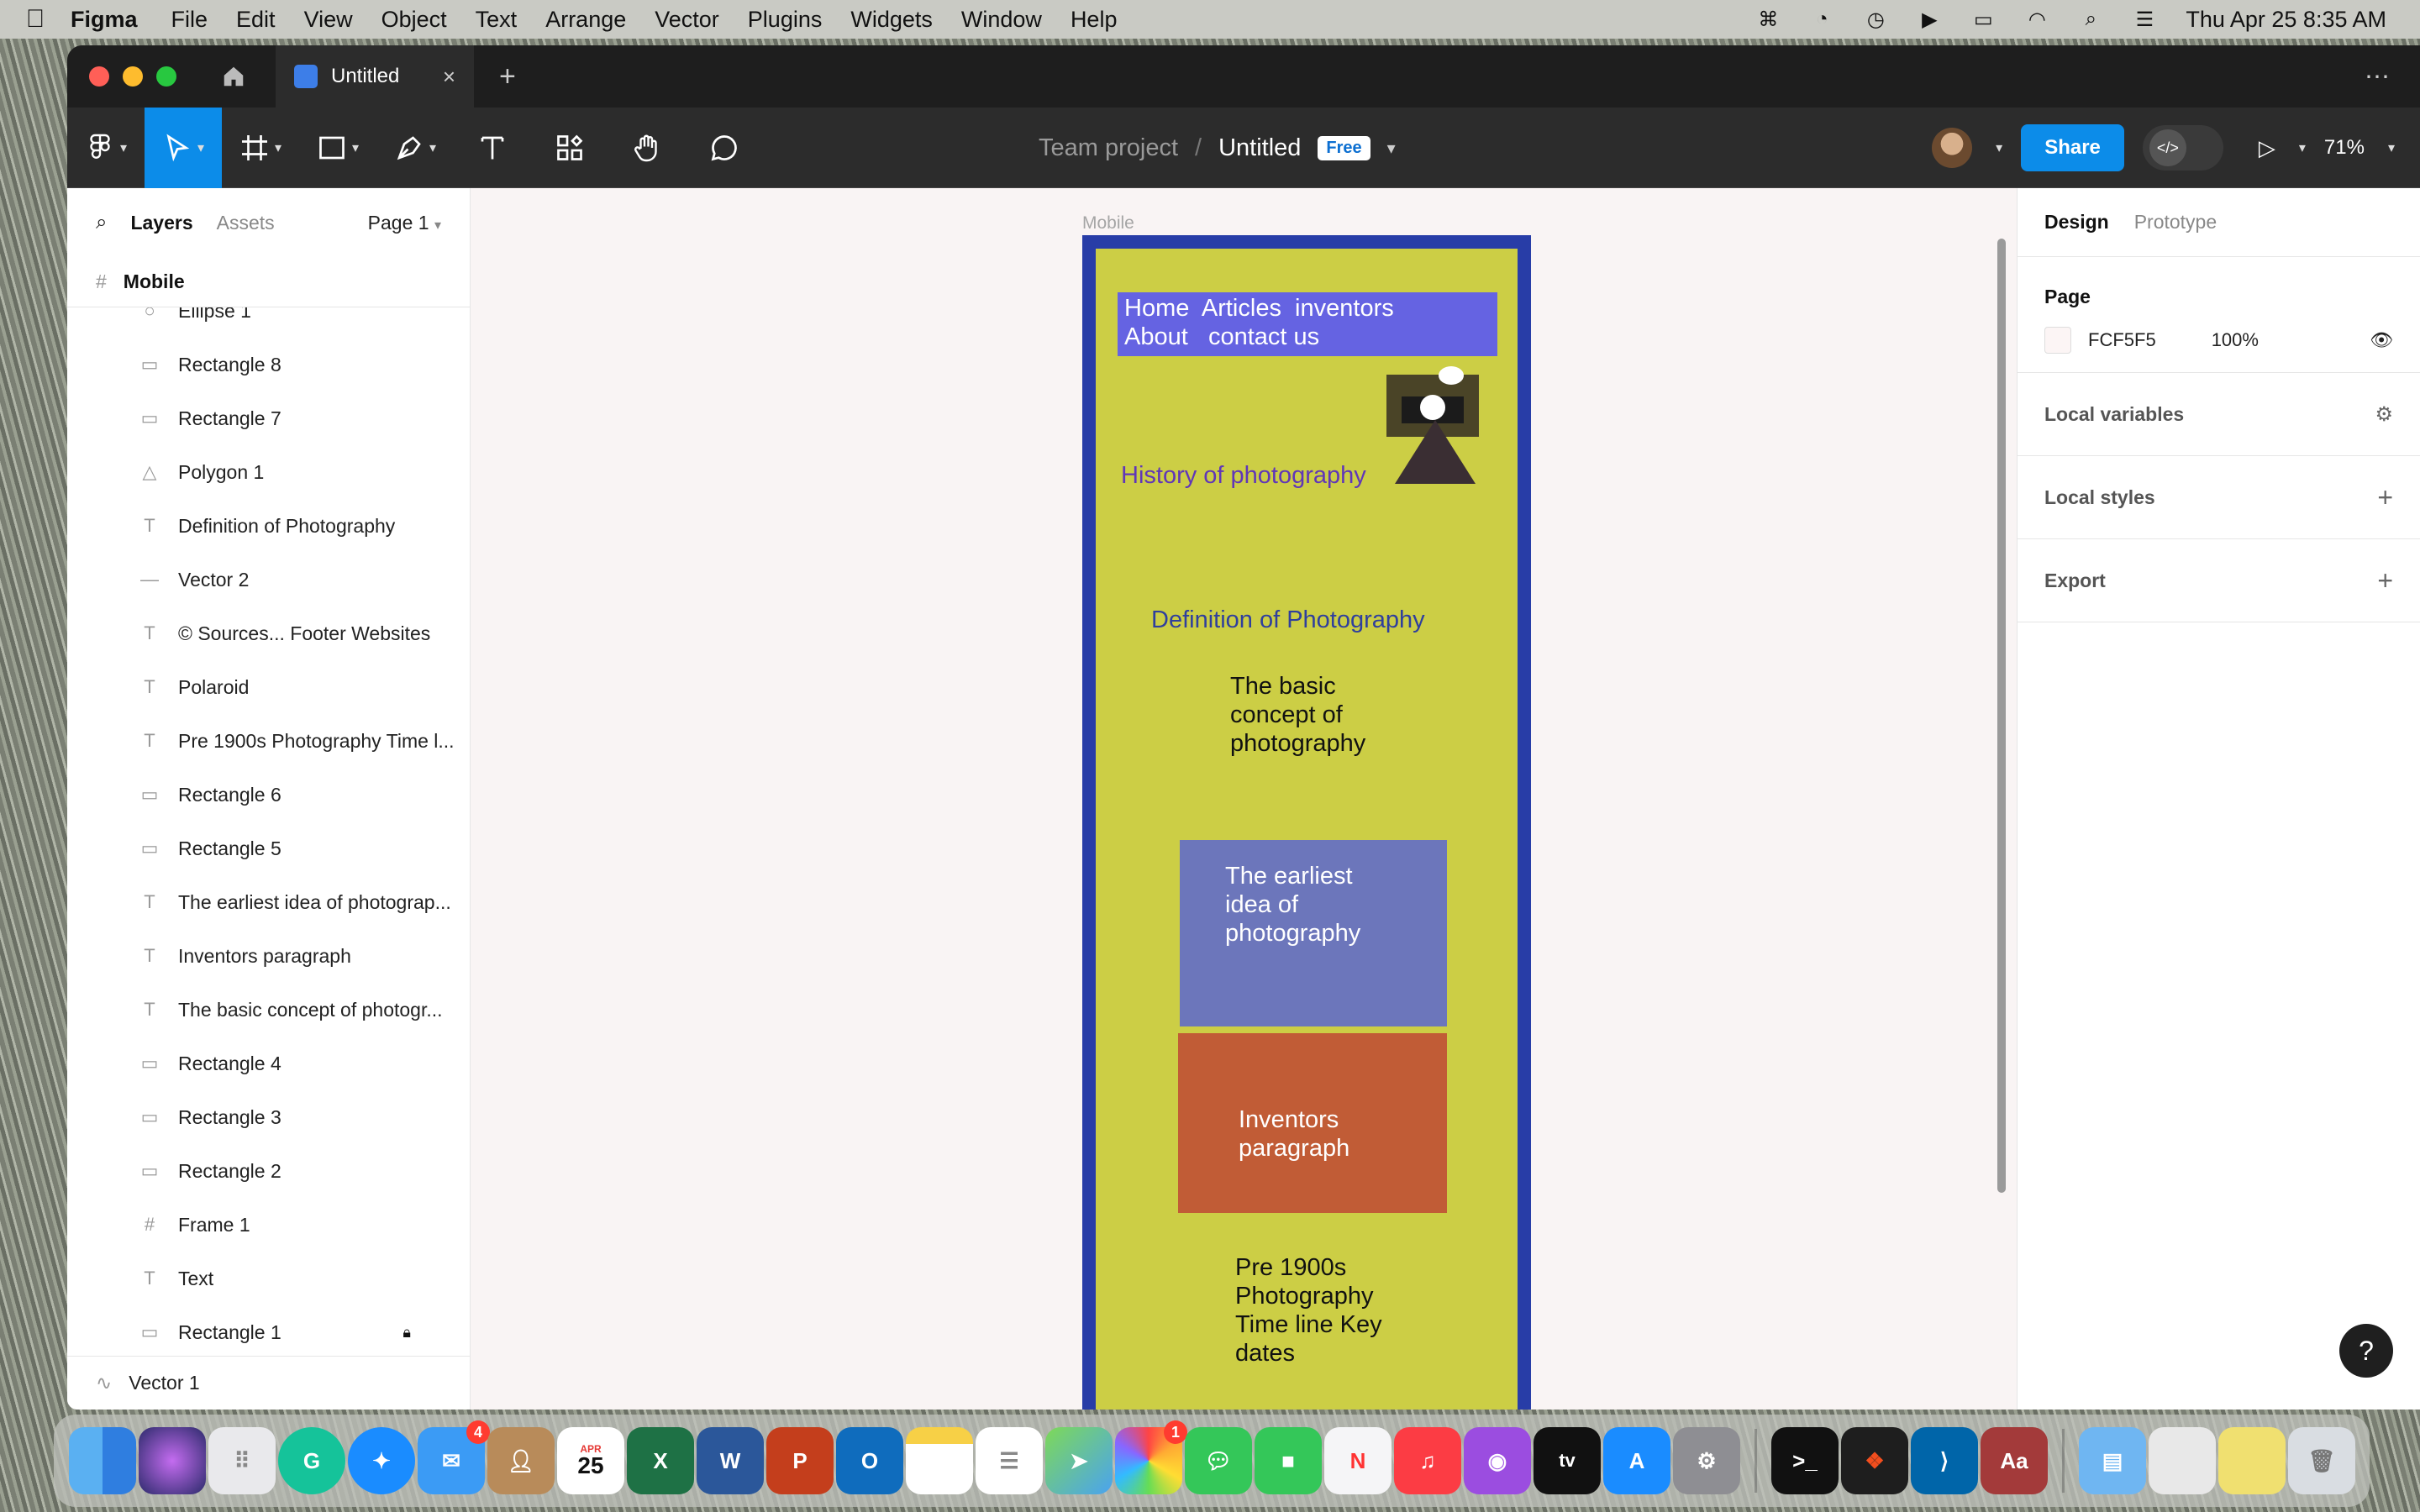 This screenshot has width=2420, height=1512. What do you see at coordinates (2286, 20) in the screenshot?
I see `menubar-clock: Thu Apr 25 8:35 AM` at bounding box center [2286, 20].